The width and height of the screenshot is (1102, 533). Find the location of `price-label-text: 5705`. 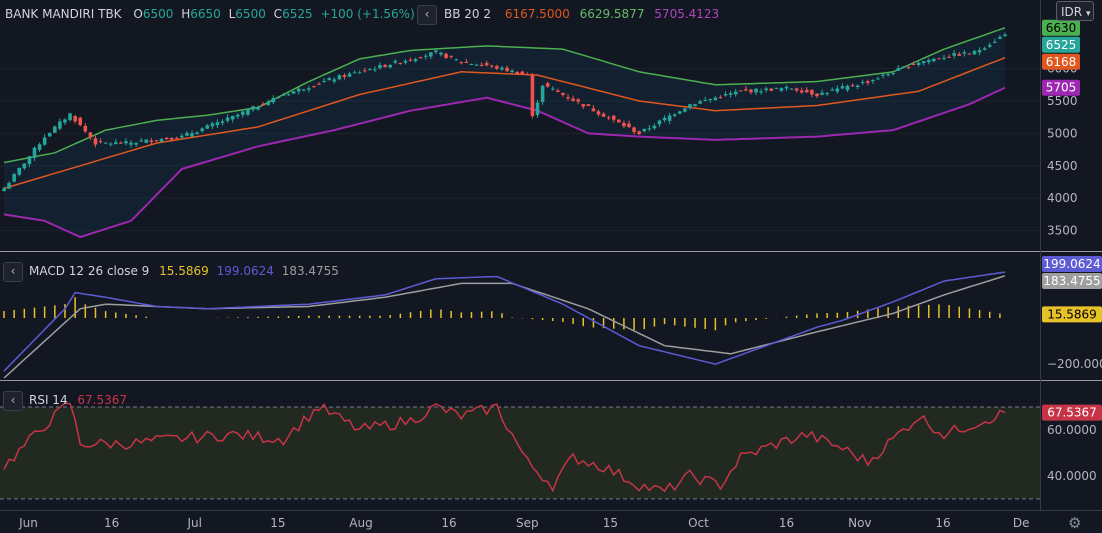

price-label-text: 5705 is located at coordinates (1061, 88).